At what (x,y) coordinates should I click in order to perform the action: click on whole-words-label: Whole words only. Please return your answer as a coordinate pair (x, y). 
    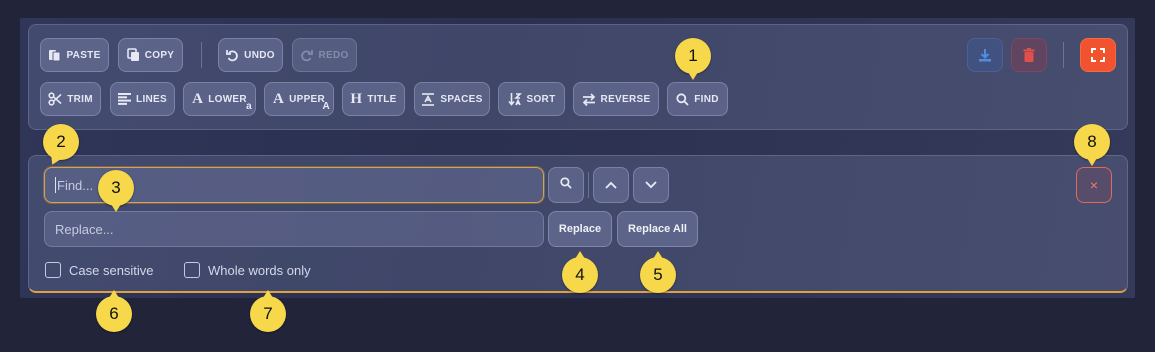
    Looking at the image, I should click on (259, 270).